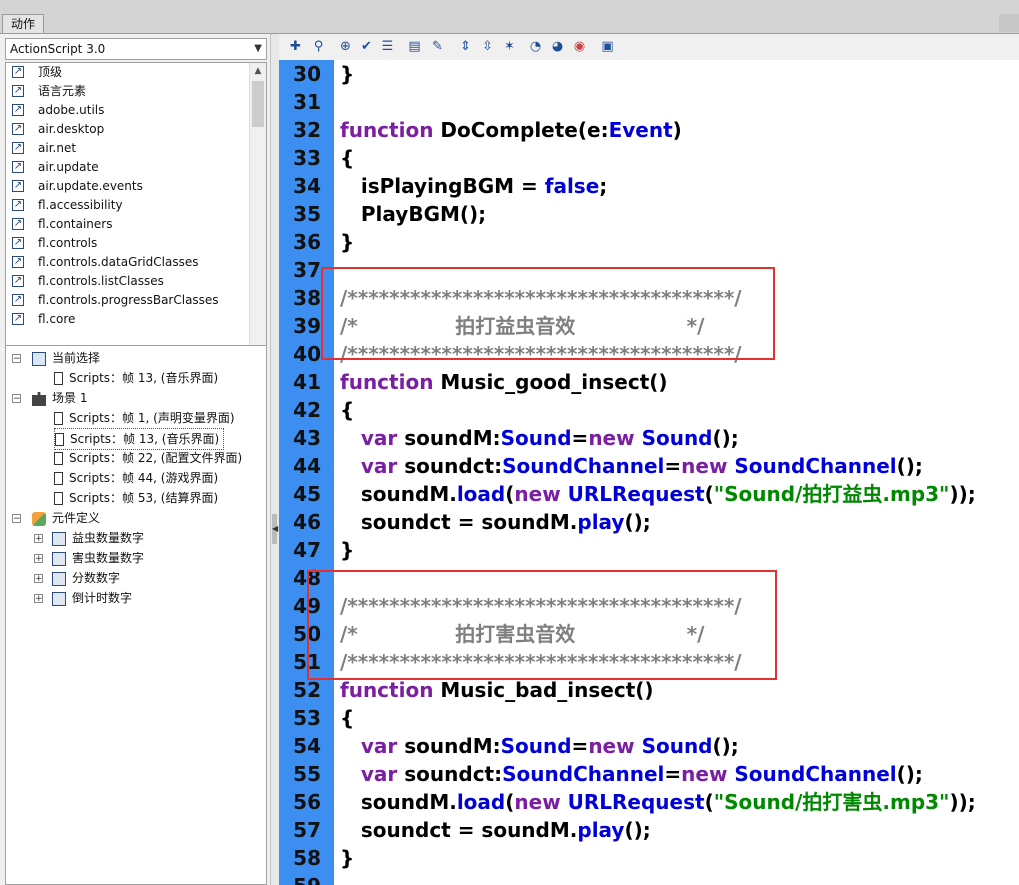 The image size is (1019, 885). What do you see at coordinates (649, 102) in the screenshot?
I see `code-line: 31` at bounding box center [649, 102].